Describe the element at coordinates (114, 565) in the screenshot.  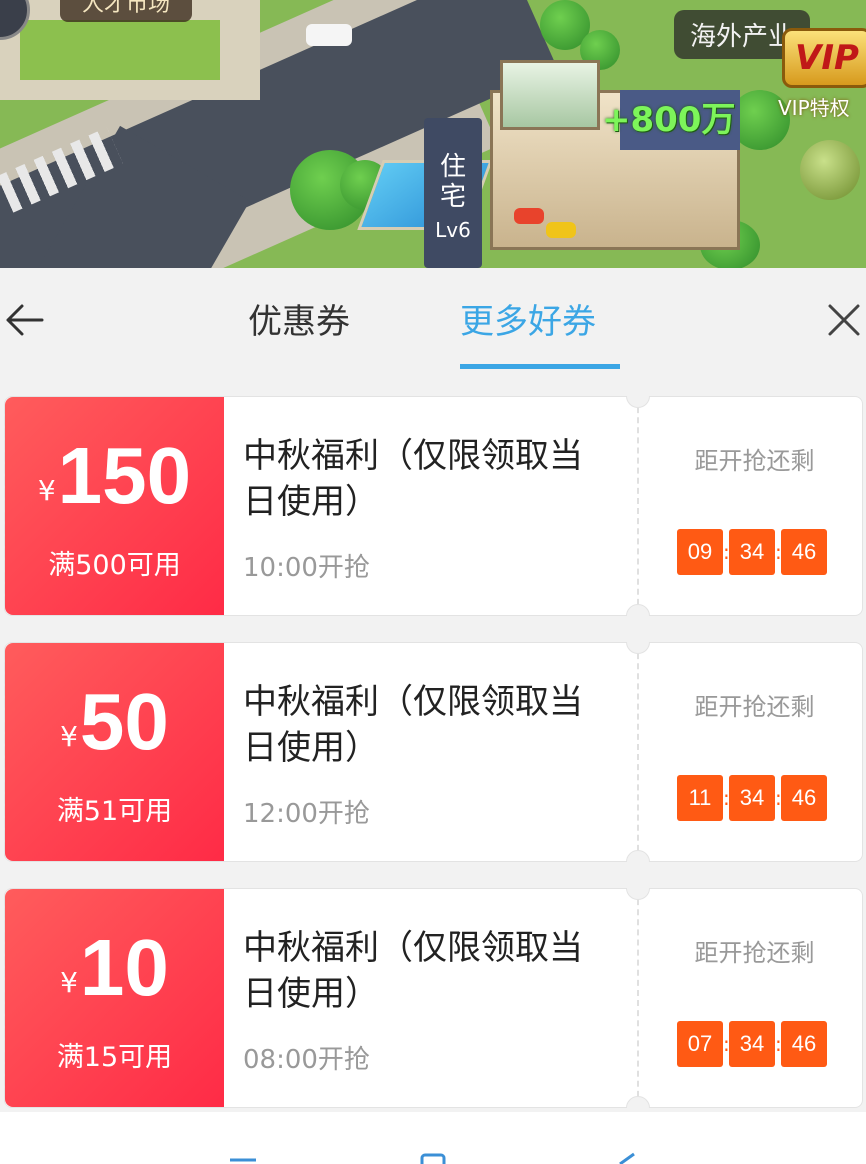
I see `coupon-condition: 满500可用` at that location.